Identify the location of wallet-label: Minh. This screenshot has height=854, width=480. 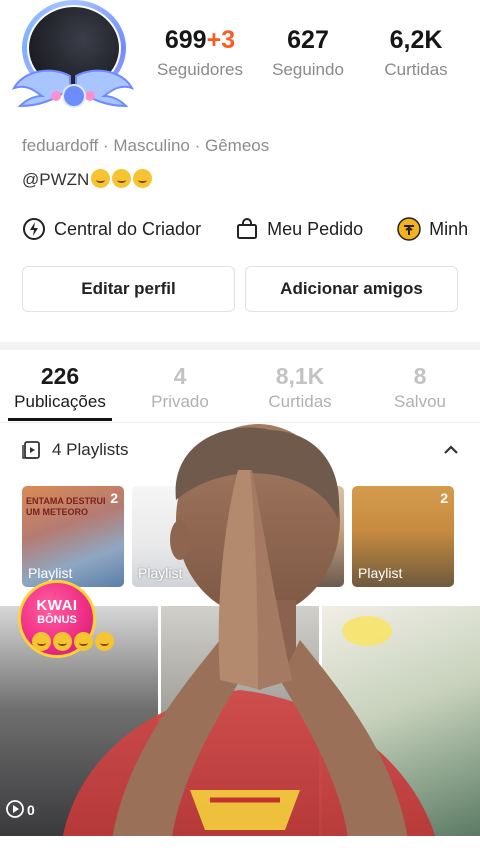
(449, 228).